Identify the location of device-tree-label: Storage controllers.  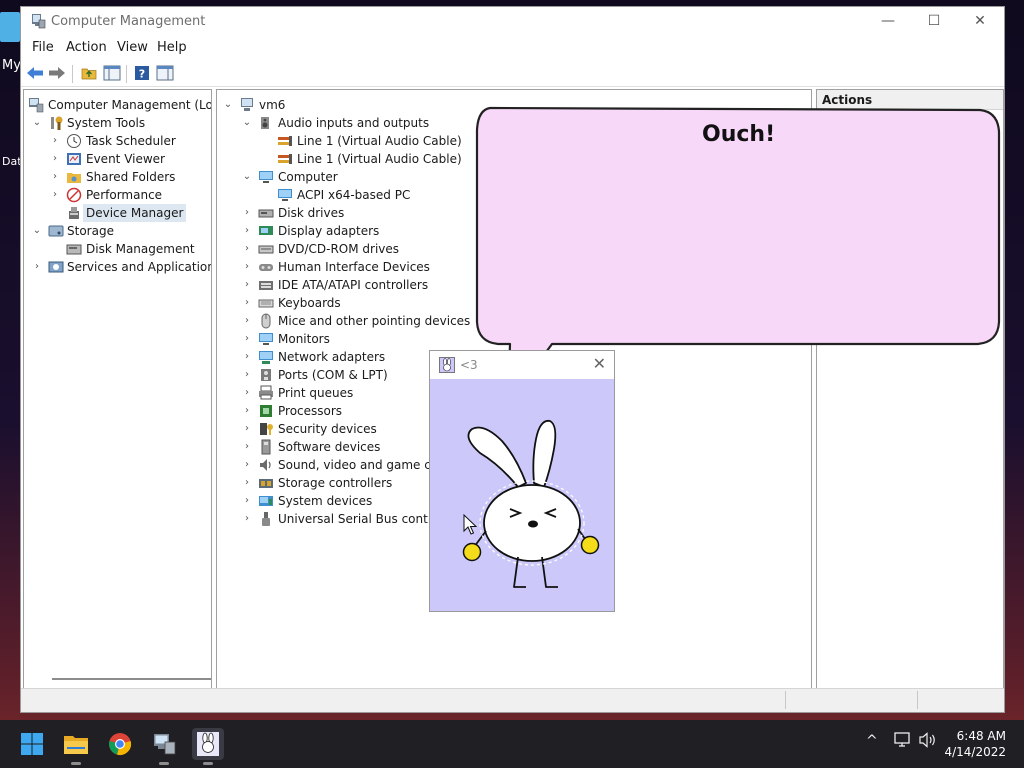
(335, 483).